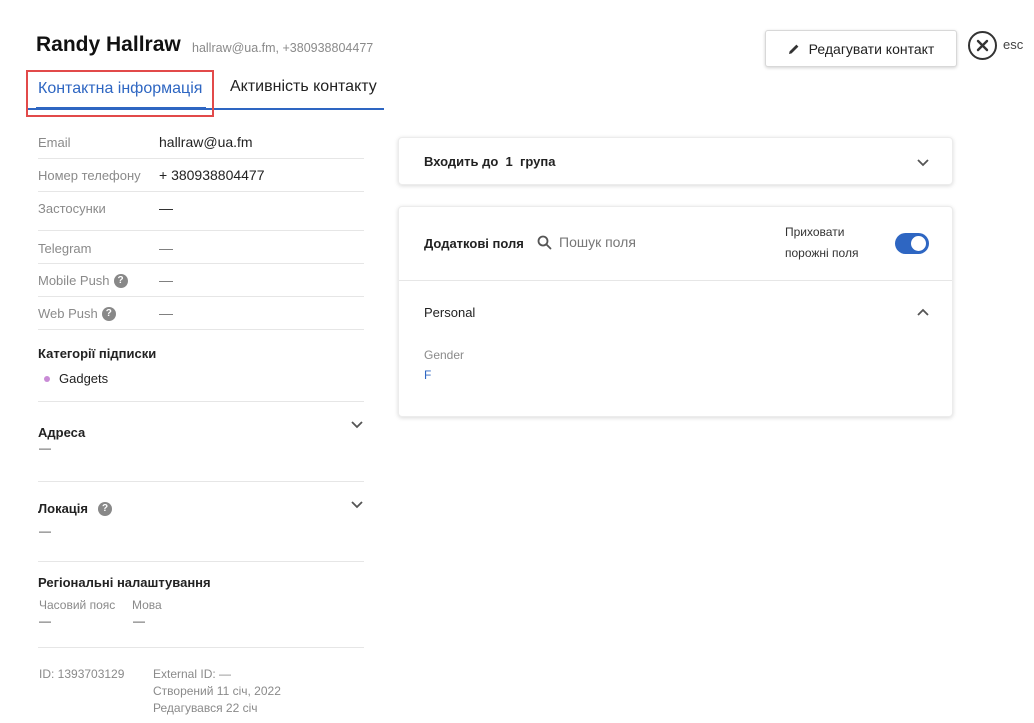 This screenshot has height=723, width=1034. Describe the element at coordinates (45, 531) in the screenshot. I see `location-value: —` at that location.